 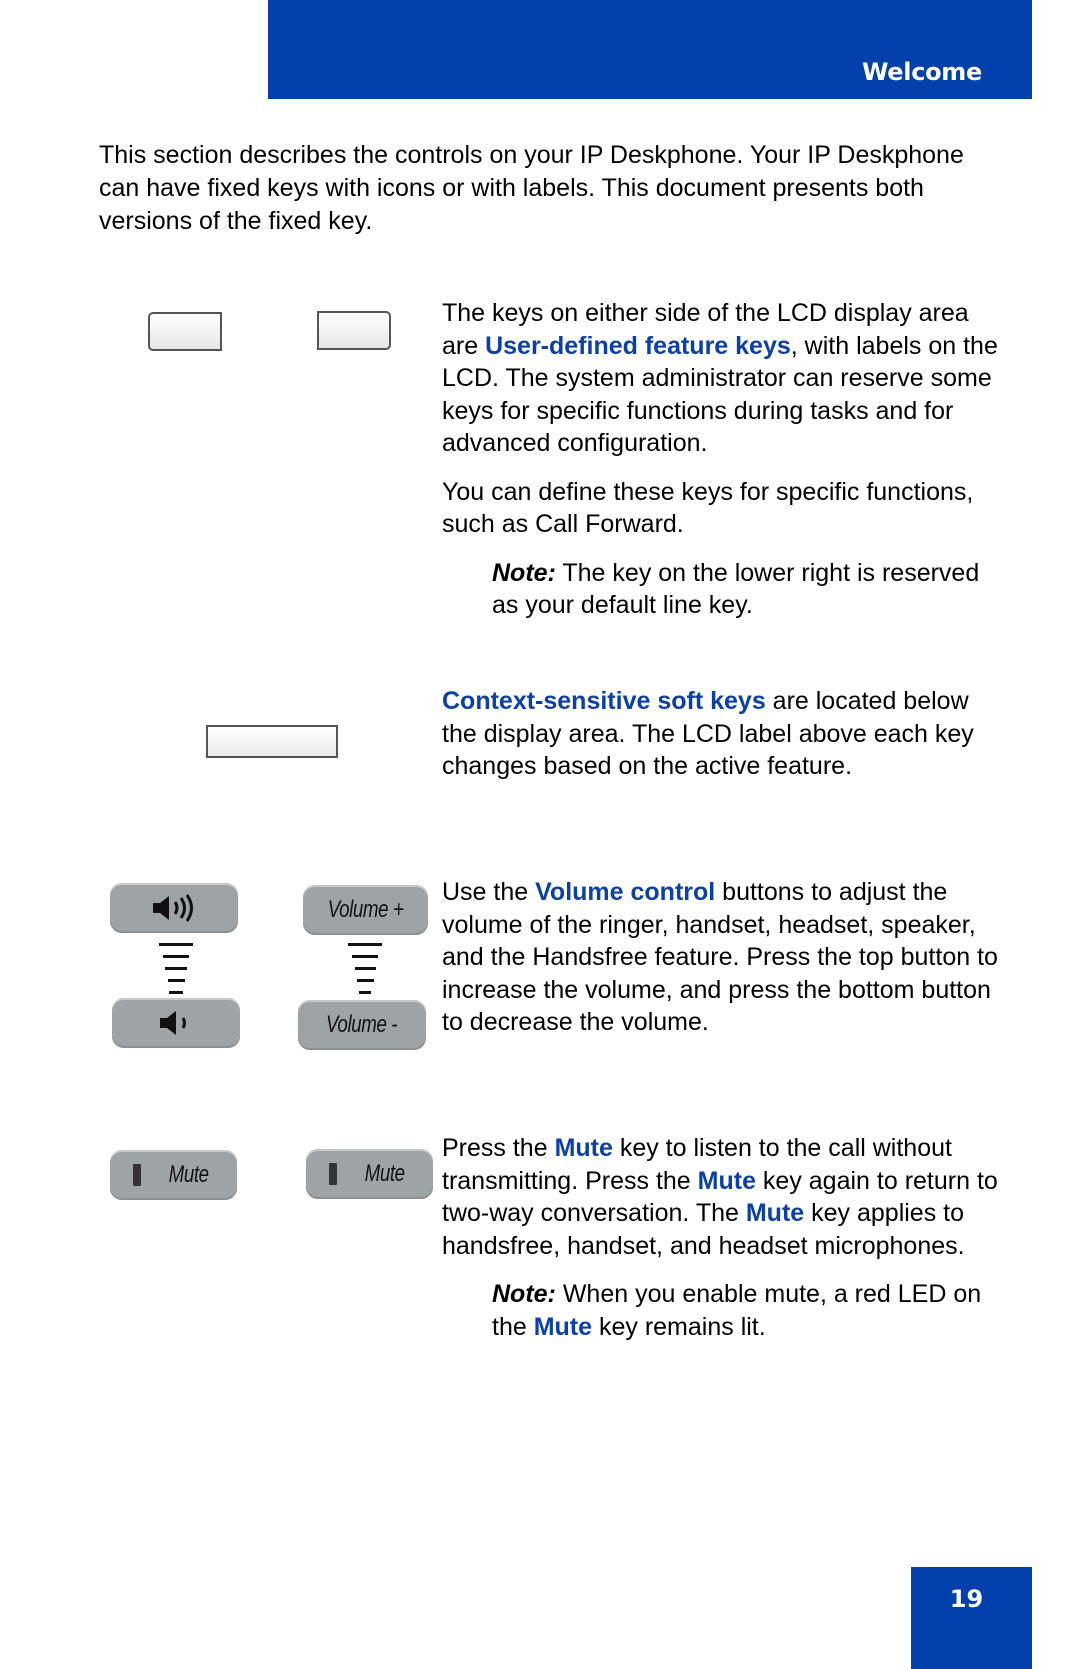 I want to click on page-number-box: 19, so click(x=971, y=1618).